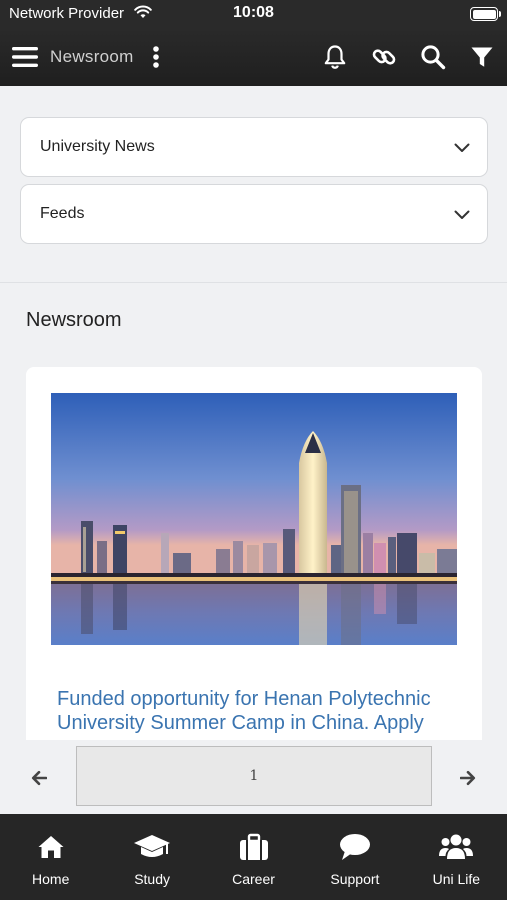  I want to click on menu-icon, so click(25, 57).